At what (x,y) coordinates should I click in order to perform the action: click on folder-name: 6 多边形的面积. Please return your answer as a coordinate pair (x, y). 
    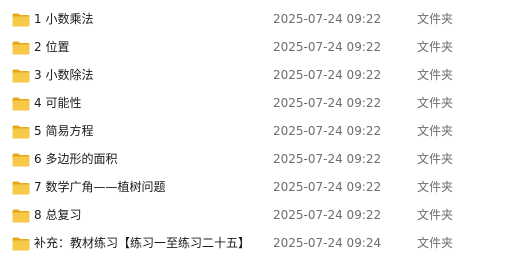
    Looking at the image, I should click on (76, 159).